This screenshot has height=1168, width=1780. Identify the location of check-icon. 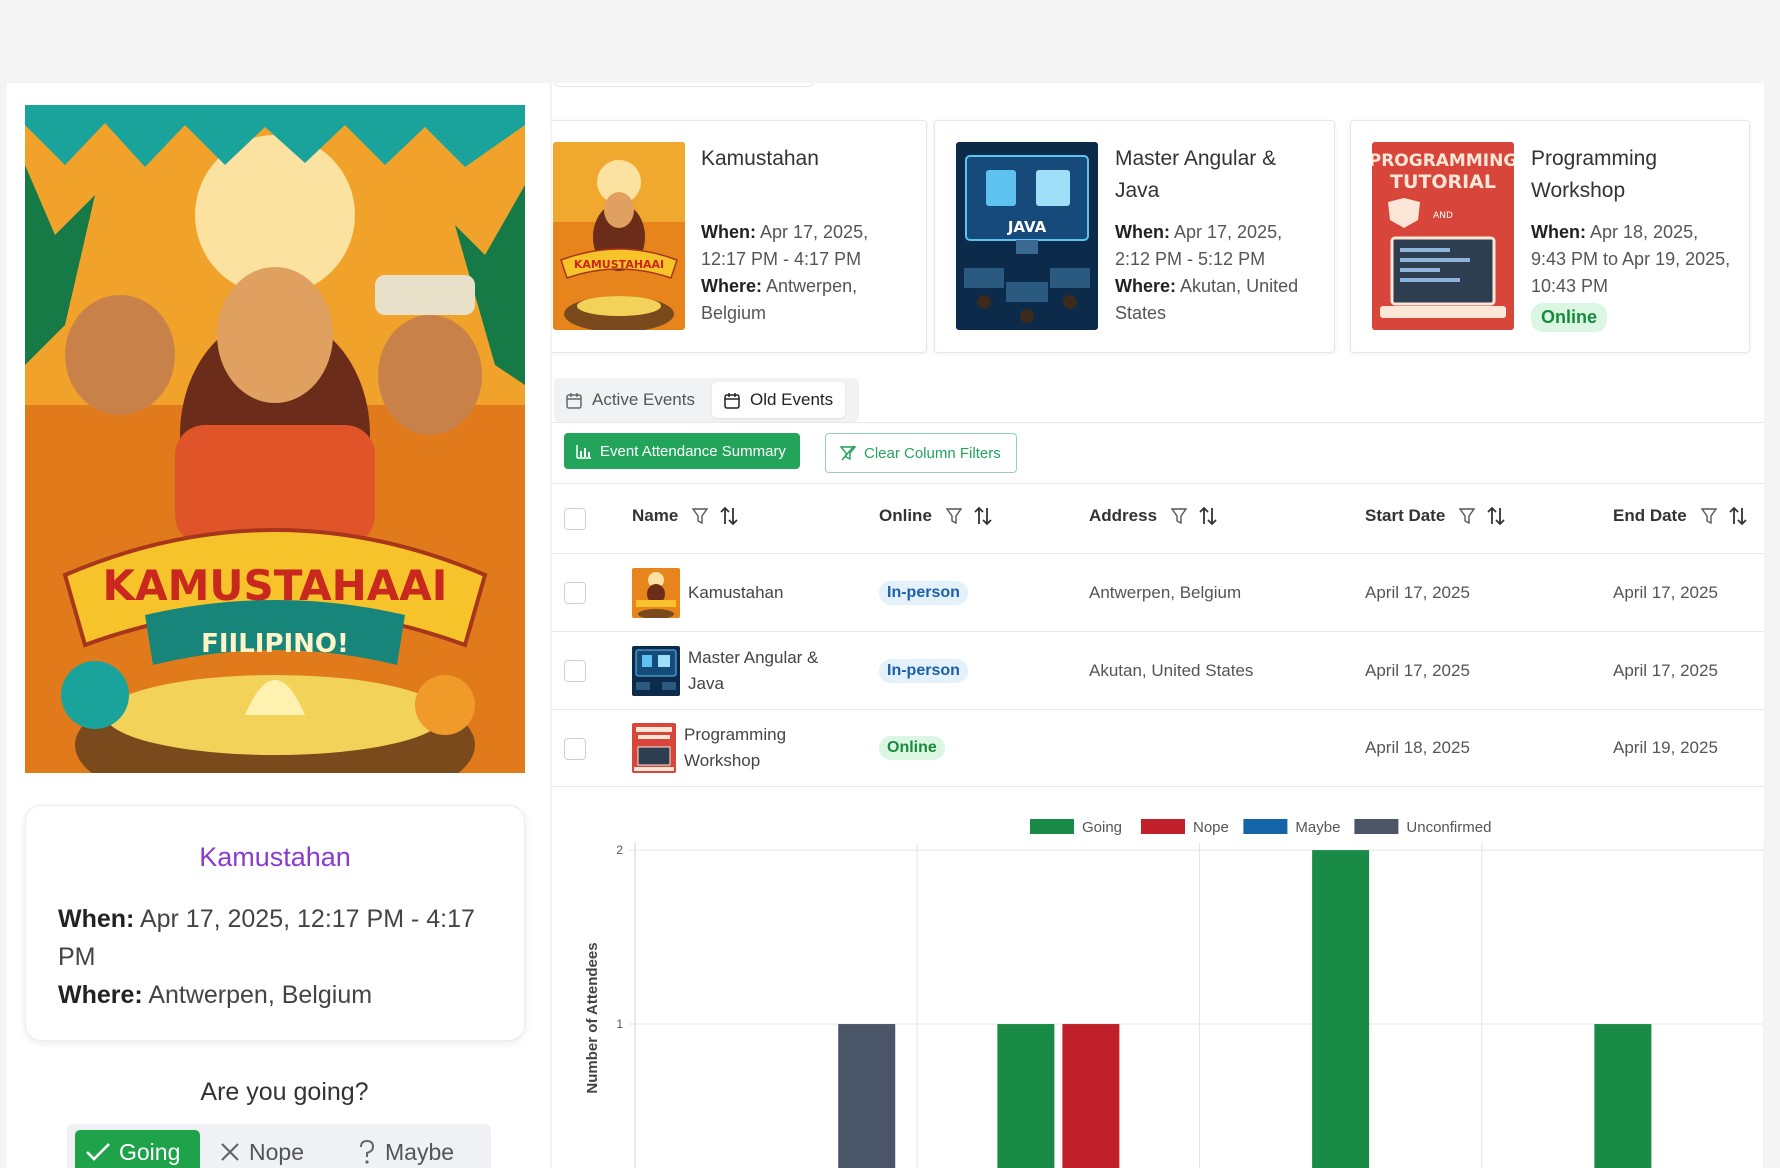
(98, 1152).